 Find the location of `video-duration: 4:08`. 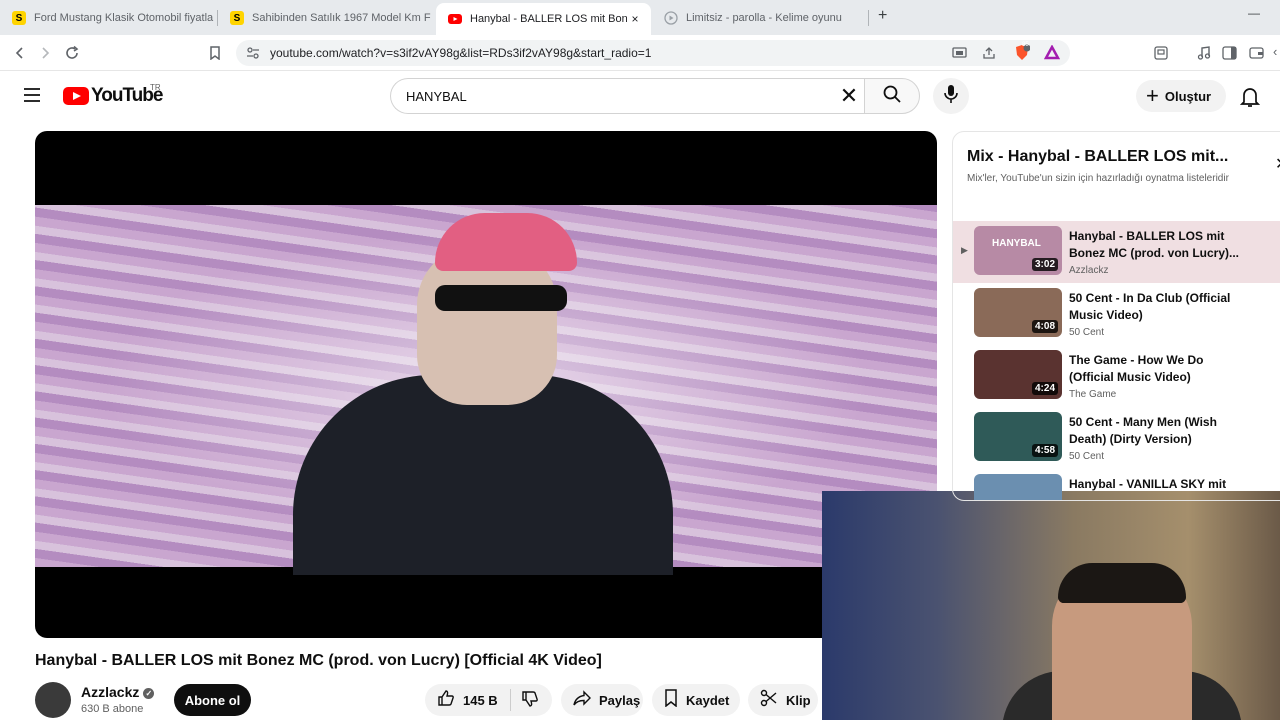

video-duration: 4:08 is located at coordinates (1044, 326).